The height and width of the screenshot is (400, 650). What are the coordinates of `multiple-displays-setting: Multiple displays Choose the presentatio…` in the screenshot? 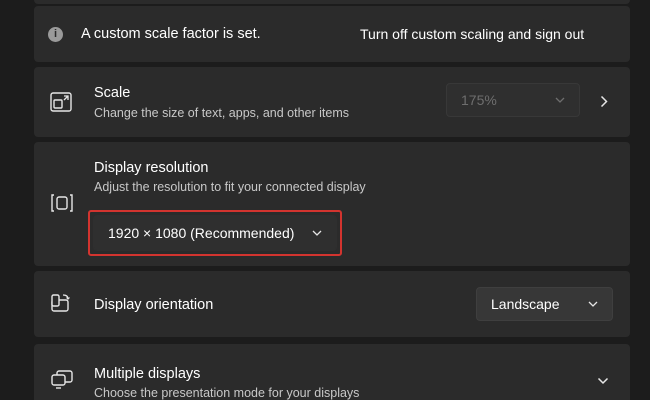 It's located at (332, 372).